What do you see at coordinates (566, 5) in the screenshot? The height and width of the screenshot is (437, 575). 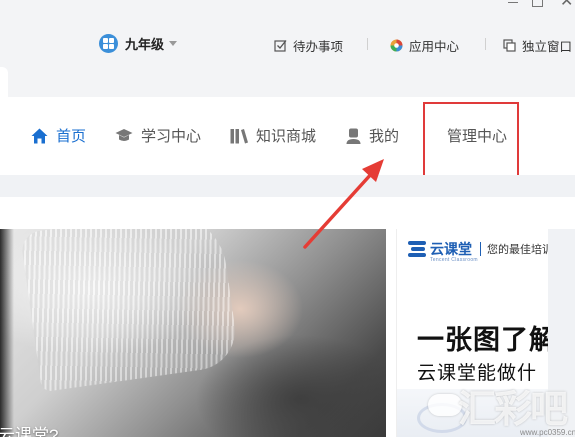 I see `close-icon: ✕` at bounding box center [566, 5].